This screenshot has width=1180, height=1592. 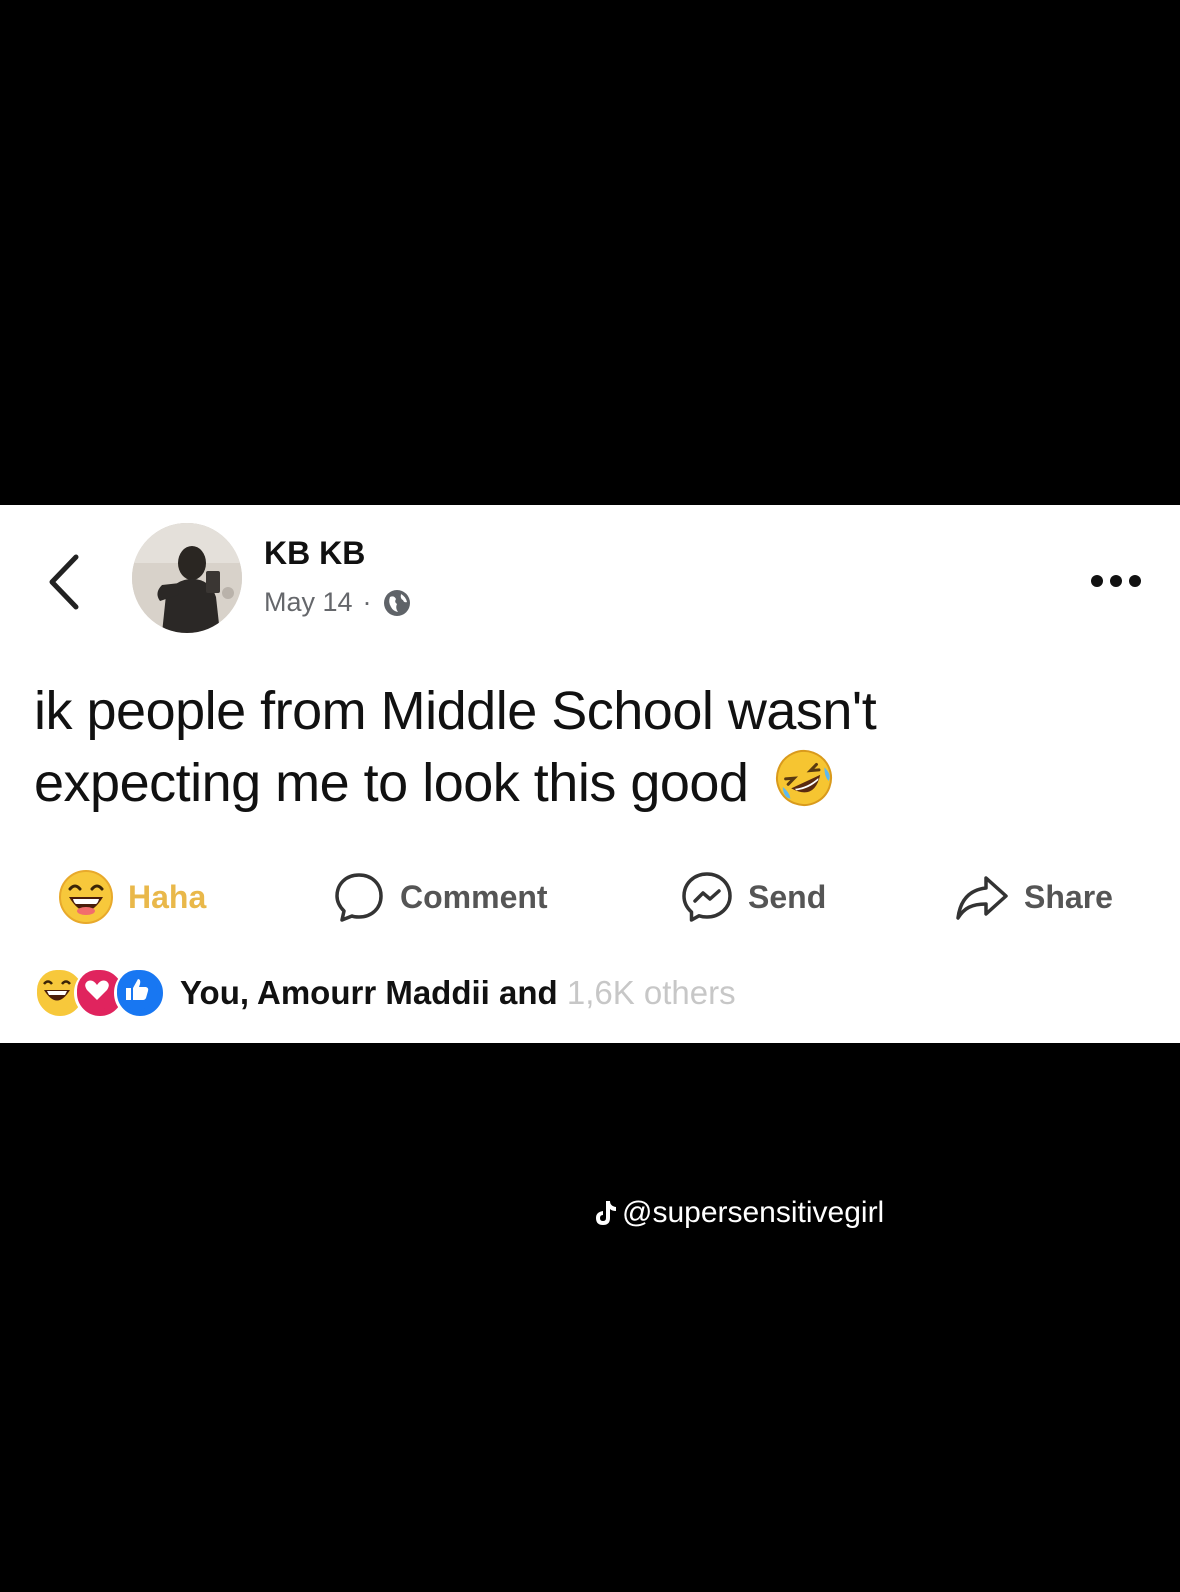 What do you see at coordinates (391, 783) in the screenshot?
I see `post-text-line-2-content: expecting me to look this good` at bounding box center [391, 783].